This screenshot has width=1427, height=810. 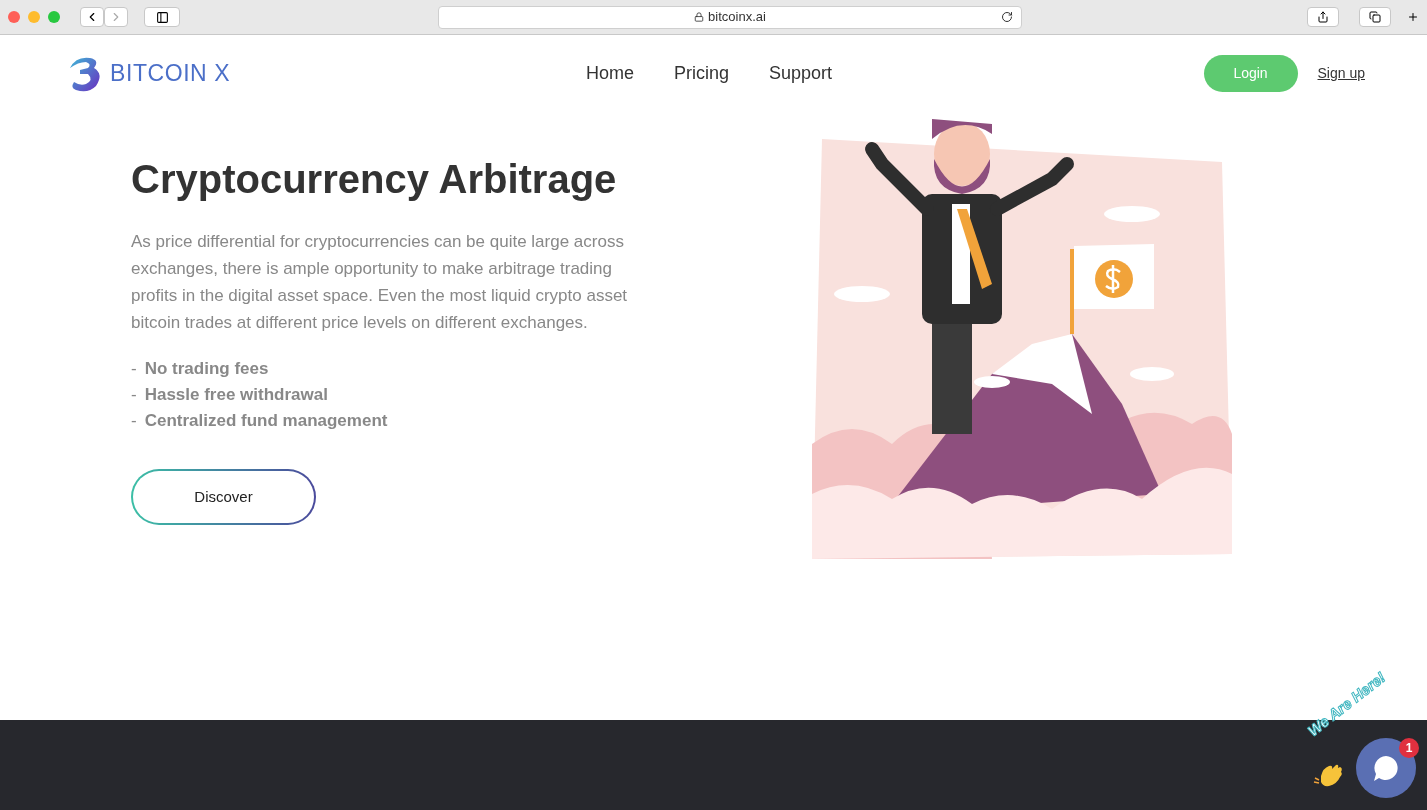 What do you see at coordinates (801, 73) in the screenshot?
I see `nav-link: Support` at bounding box center [801, 73].